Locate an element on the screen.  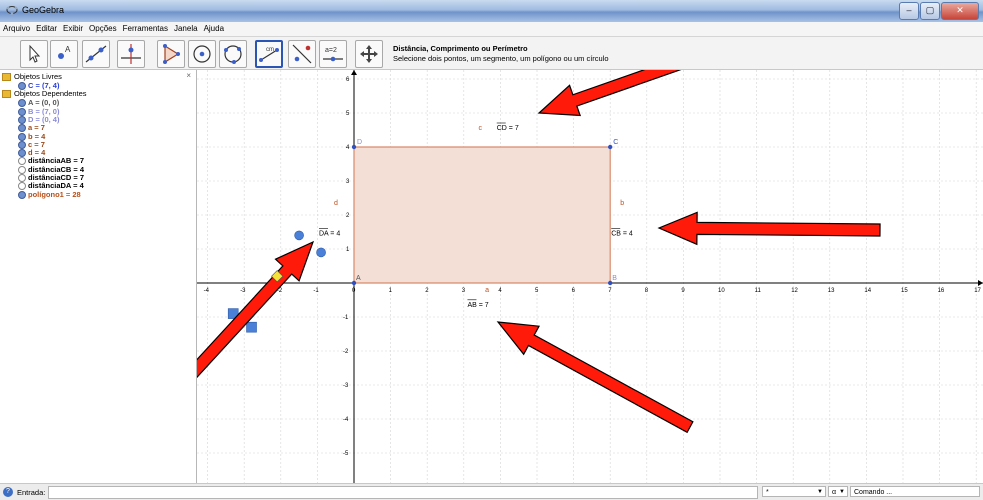
point-A-icon: A is located at coordinates (64, 52).